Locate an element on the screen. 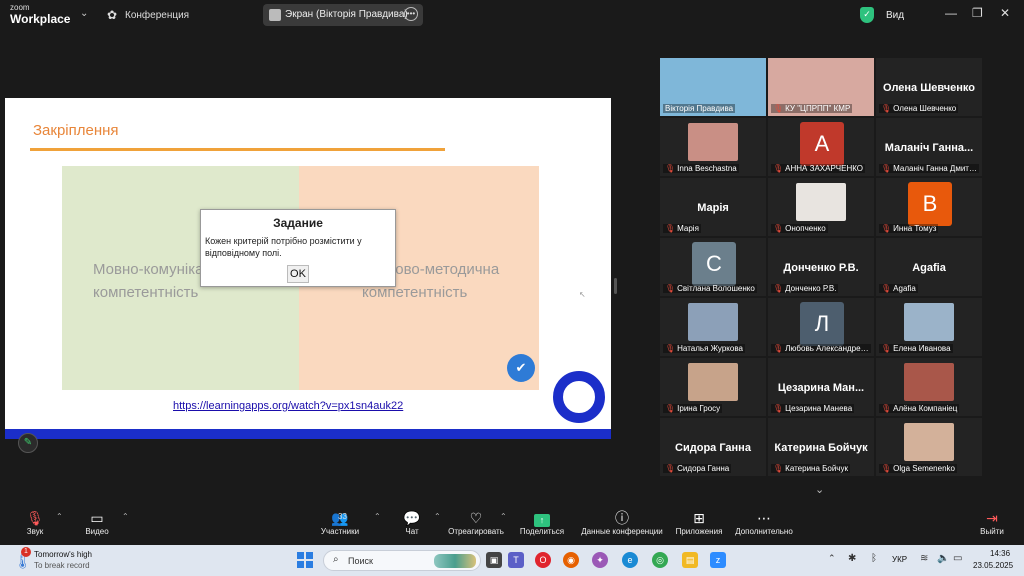 The height and width of the screenshot is (576, 1024). view-button: Вид is located at coordinates (895, 15).